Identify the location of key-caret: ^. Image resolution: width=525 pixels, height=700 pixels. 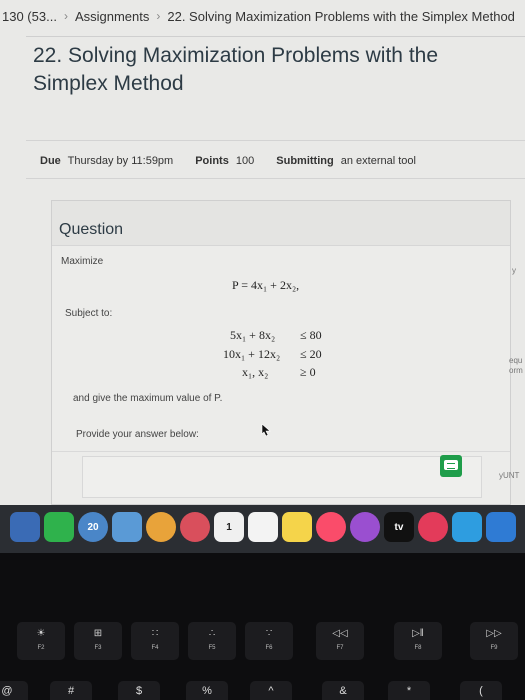
(271, 690).